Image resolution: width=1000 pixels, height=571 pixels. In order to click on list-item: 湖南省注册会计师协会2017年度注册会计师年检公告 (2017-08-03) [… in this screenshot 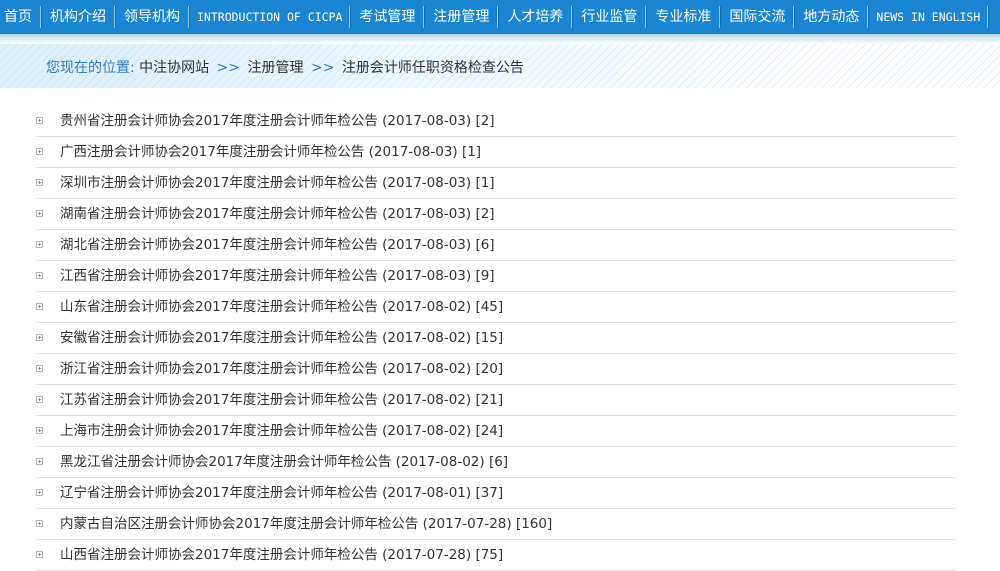, I will do `click(496, 214)`.